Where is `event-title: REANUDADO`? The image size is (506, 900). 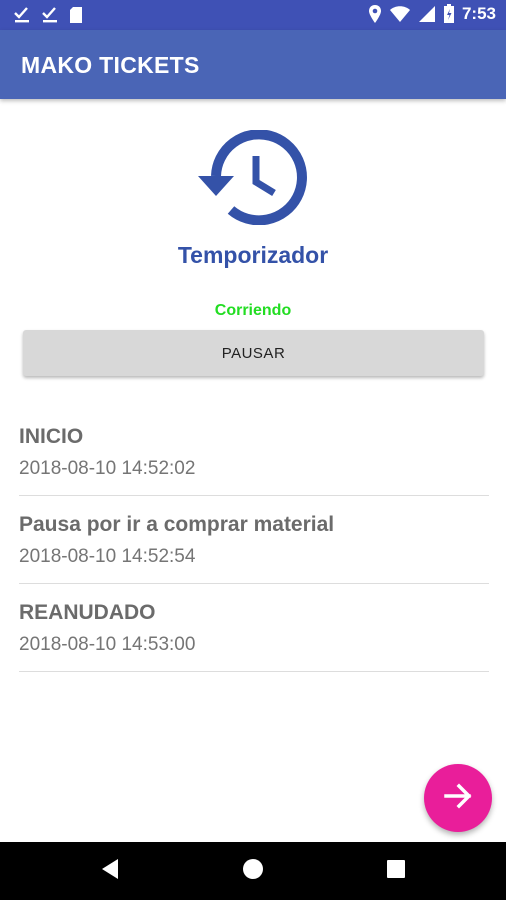
event-title: REANUDADO is located at coordinates (87, 612).